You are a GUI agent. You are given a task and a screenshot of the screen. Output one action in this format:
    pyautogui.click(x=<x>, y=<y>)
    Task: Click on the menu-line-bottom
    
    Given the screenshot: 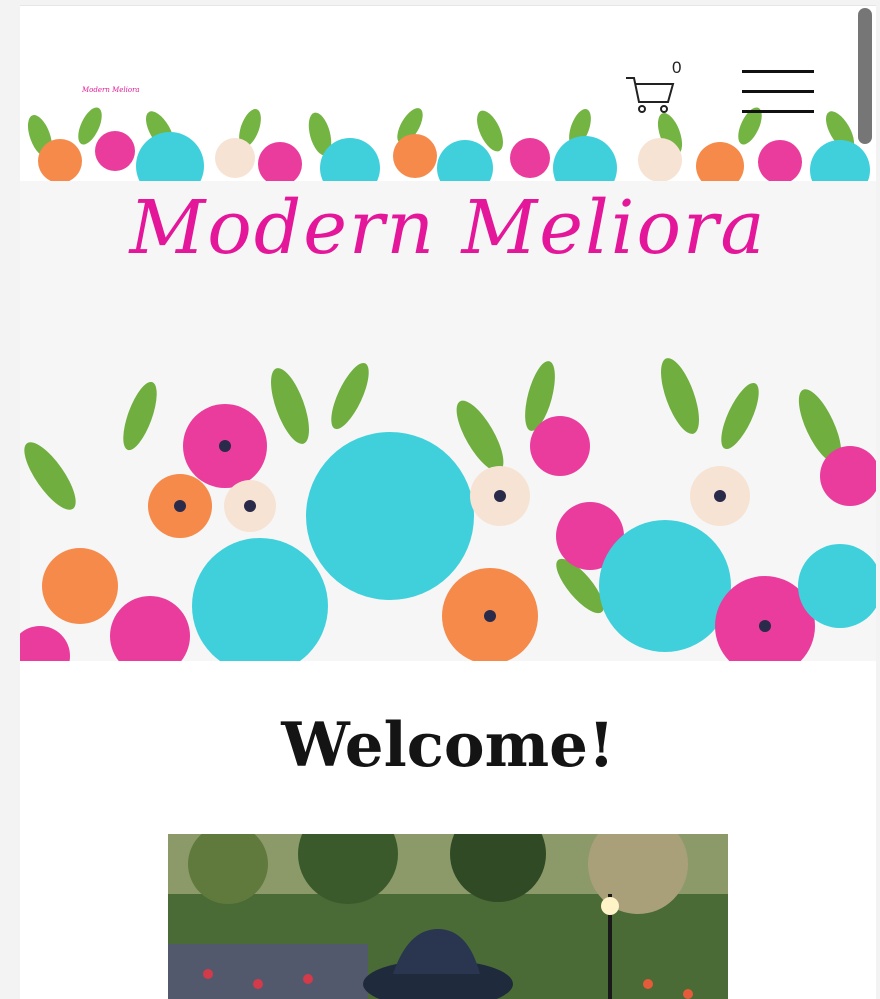 What is the action you would take?
    pyautogui.click(x=778, y=111)
    